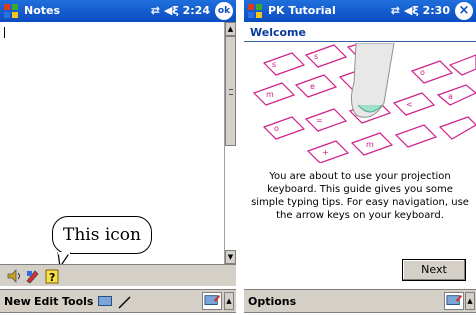 This screenshot has height=315, width=476. What do you see at coordinates (420, 10) in the screenshot?
I see `status-area: ⇄ ◀ξ 2:30` at bounding box center [420, 10].